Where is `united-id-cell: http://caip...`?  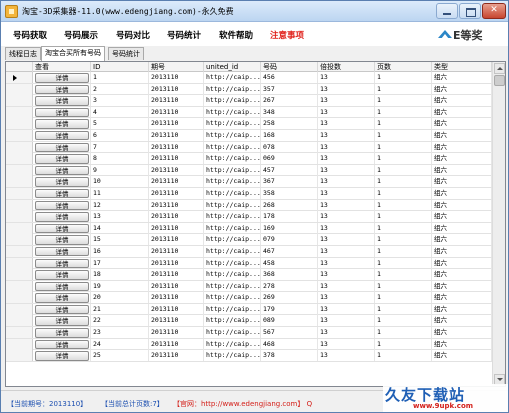 united-id-cell: http://caip... is located at coordinates (233, 333).